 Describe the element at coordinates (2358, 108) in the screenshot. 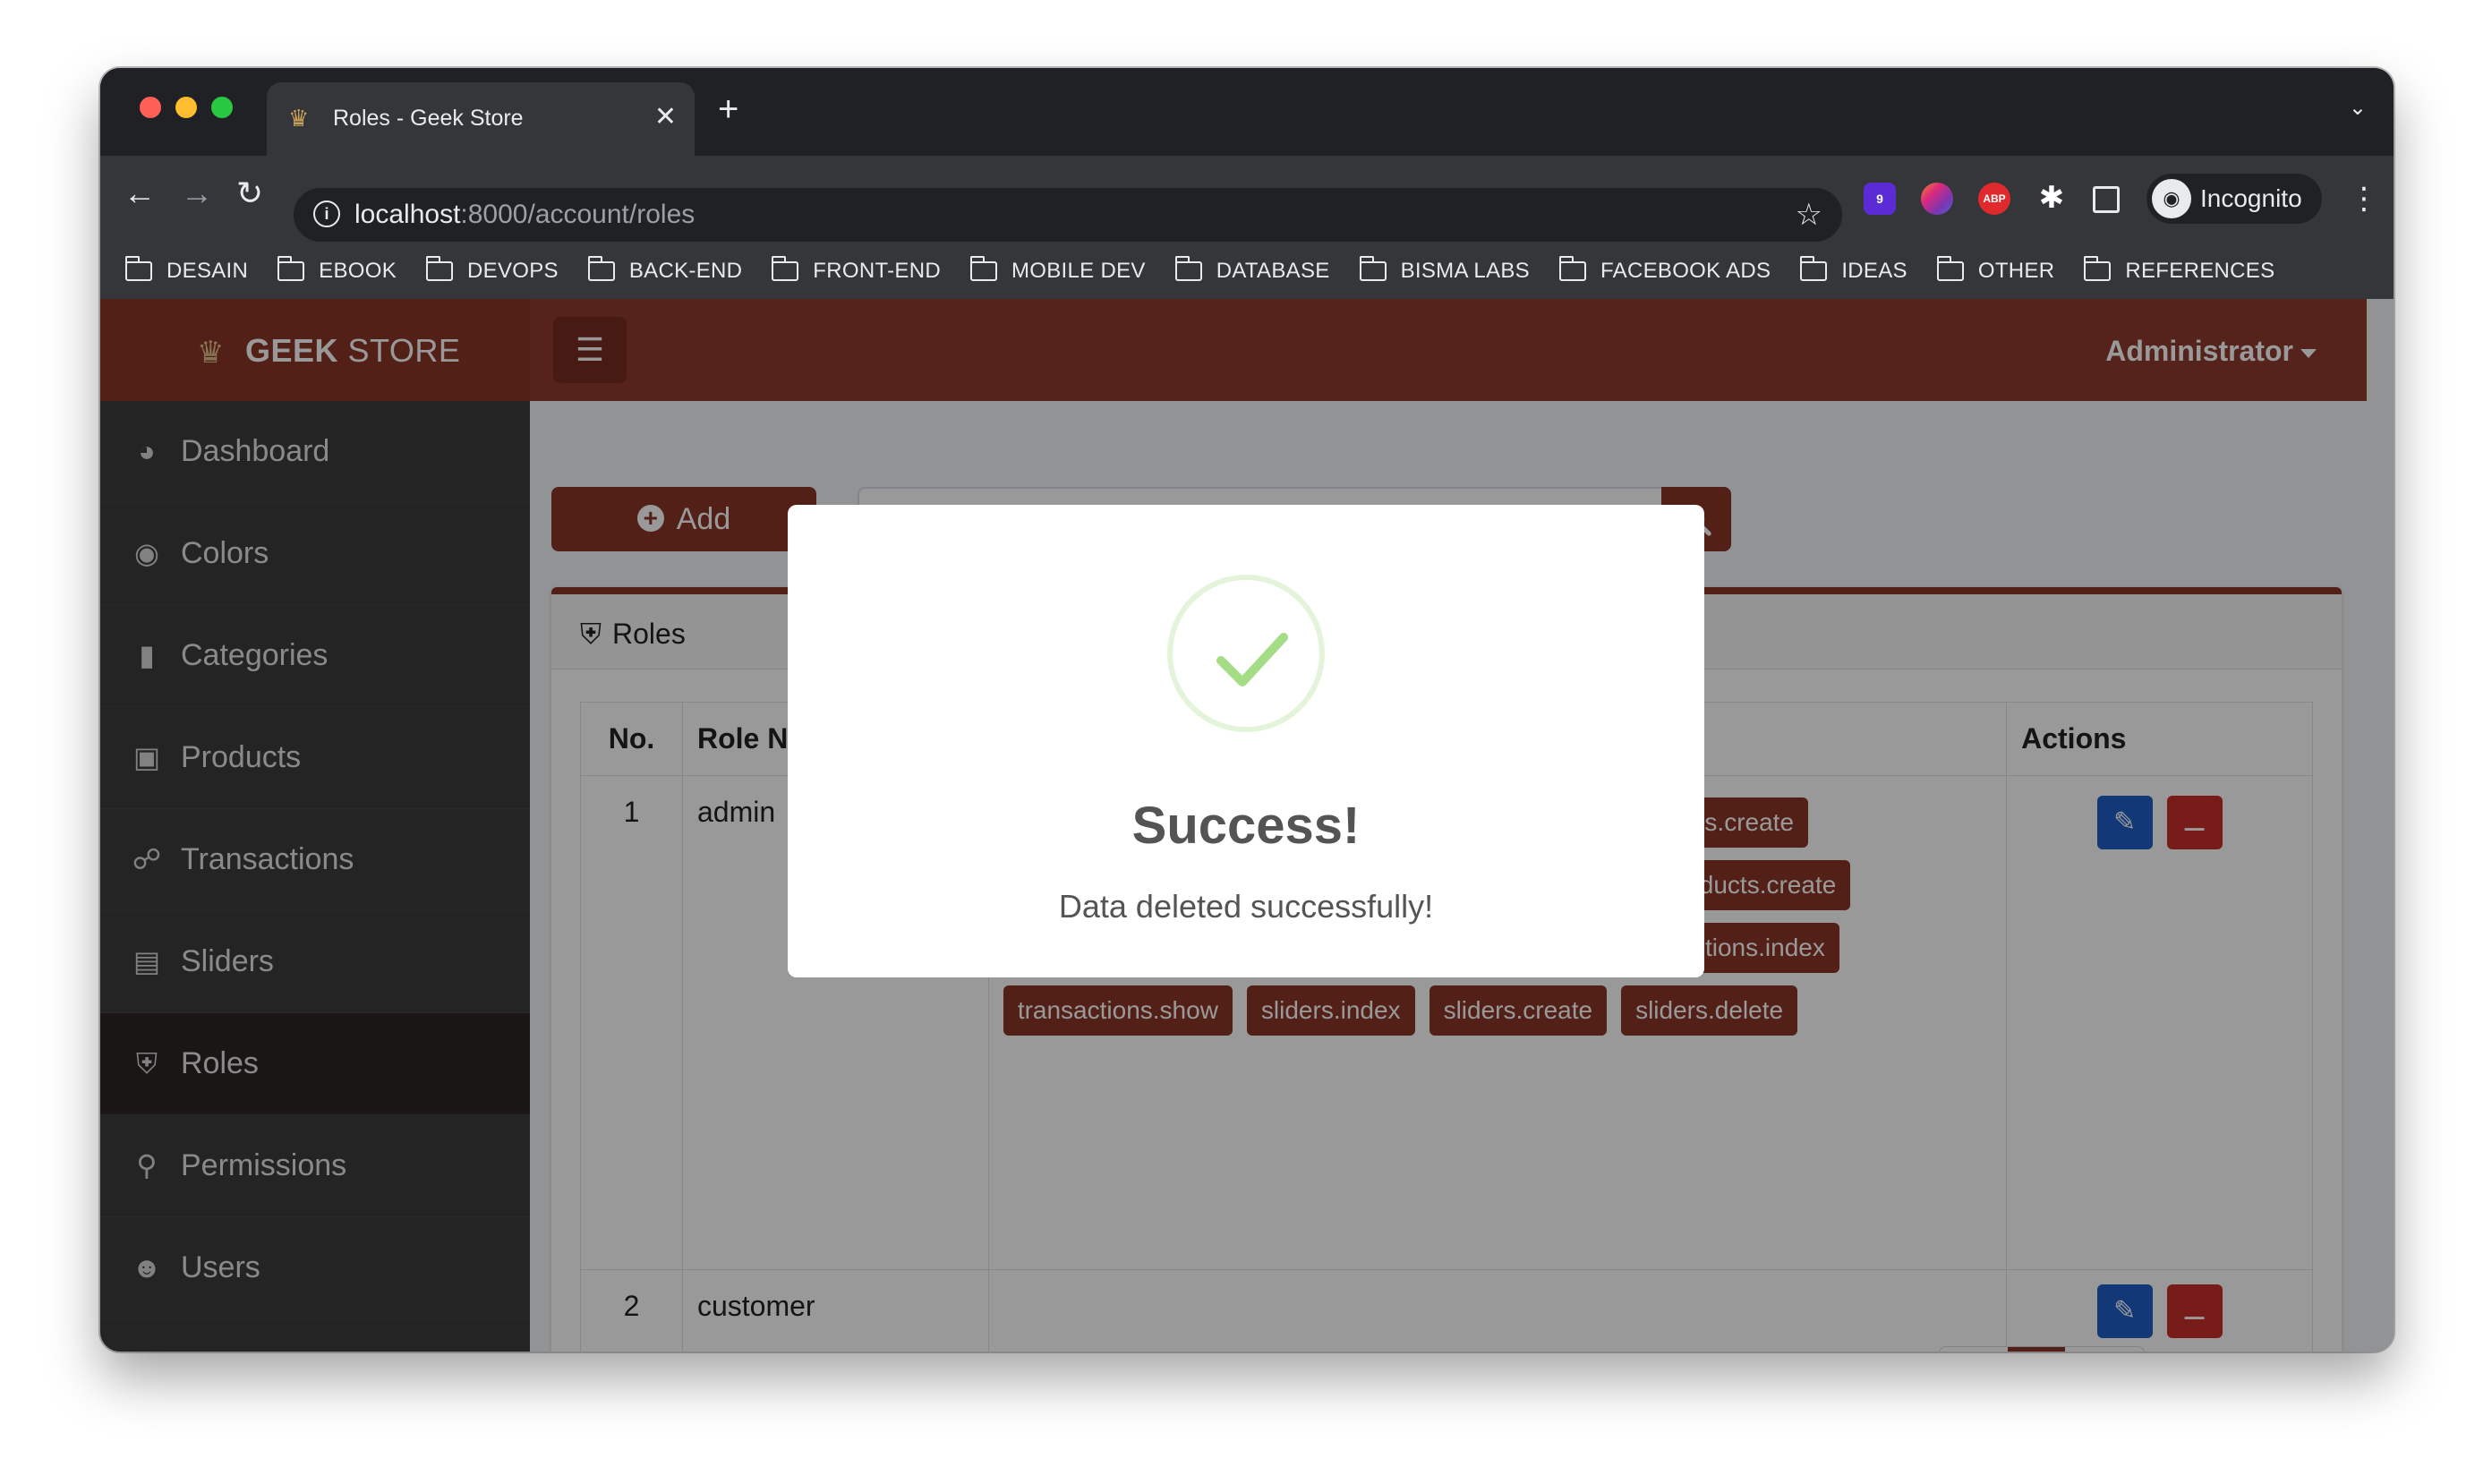

I see `tab-search-chevron-icon: ⌄` at that location.